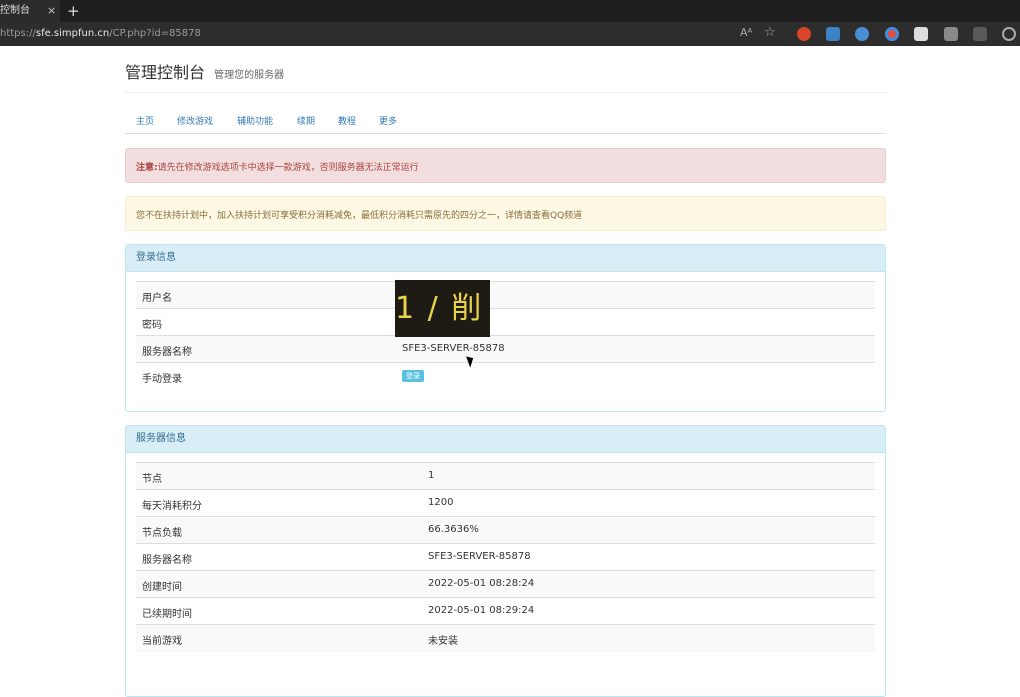 Image resolution: width=1020 pixels, height=697 pixels. What do you see at coordinates (51, 11) in the screenshot?
I see `close-icon: ×` at bounding box center [51, 11].